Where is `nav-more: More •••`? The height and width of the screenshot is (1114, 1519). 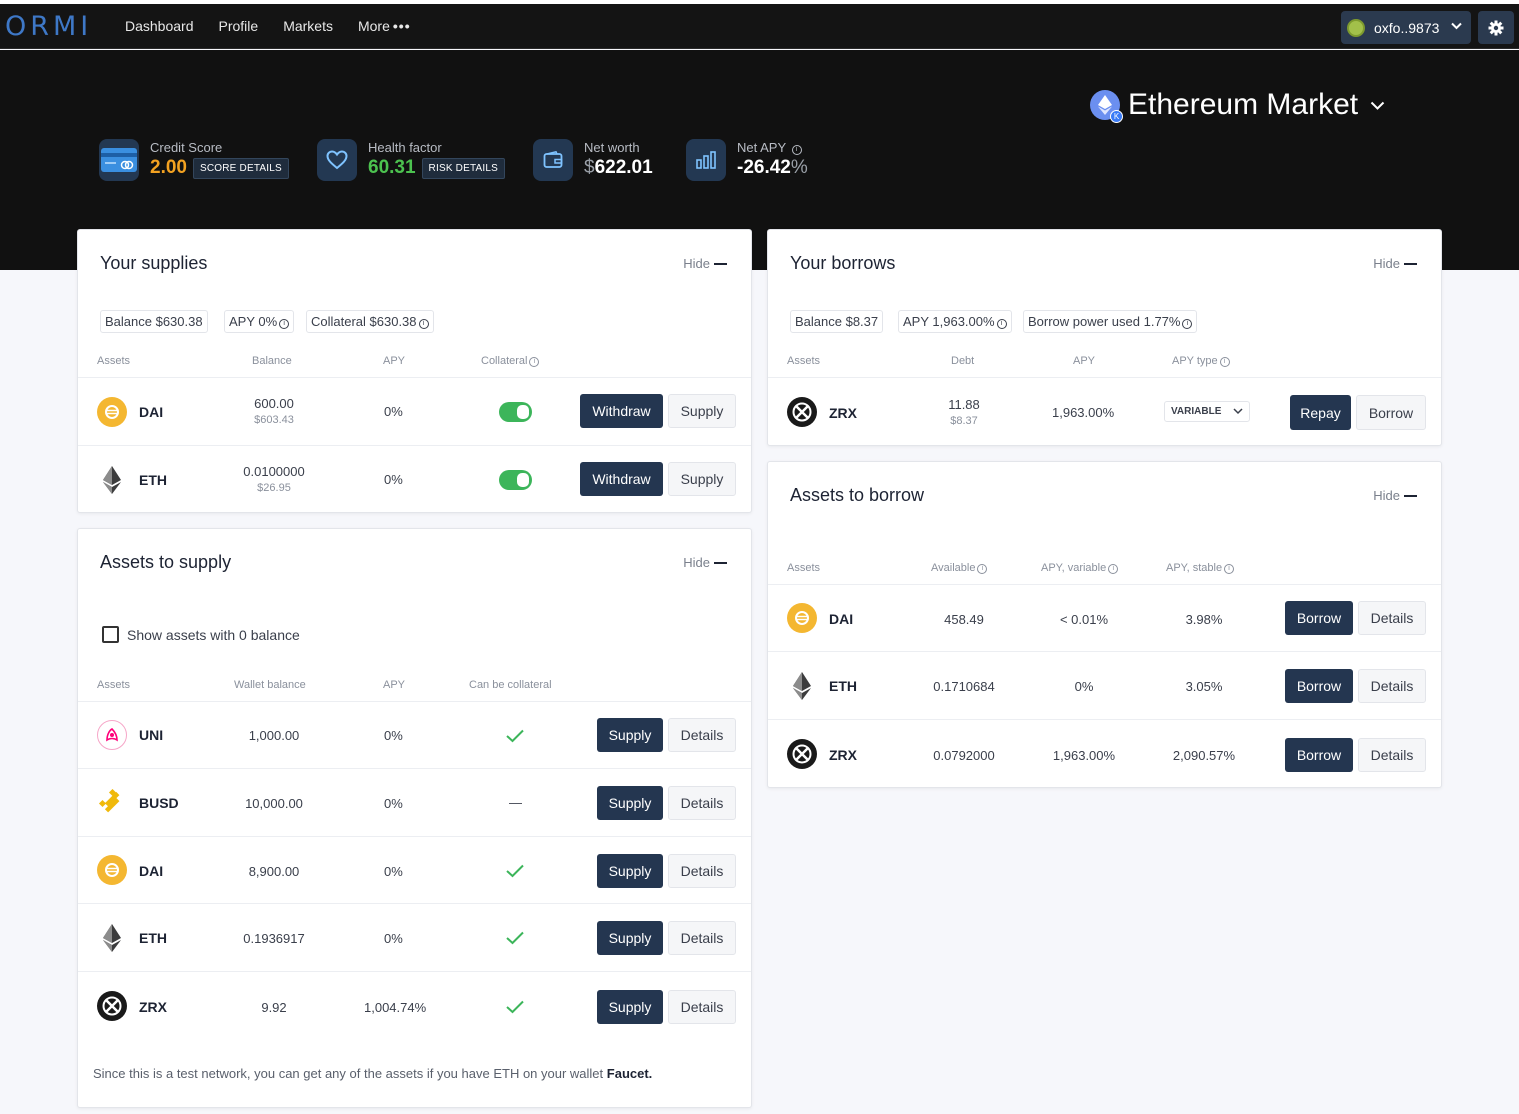 nav-more: More ••• is located at coordinates (384, 26).